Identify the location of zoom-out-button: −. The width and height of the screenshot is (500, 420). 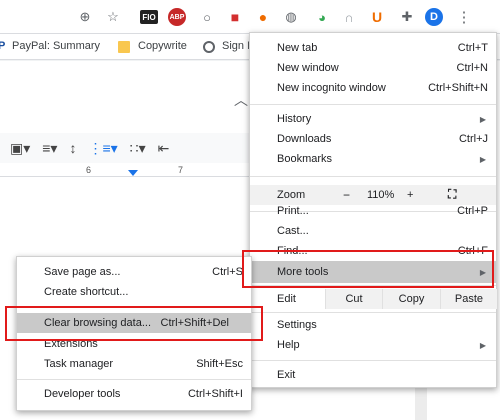
(346, 195).